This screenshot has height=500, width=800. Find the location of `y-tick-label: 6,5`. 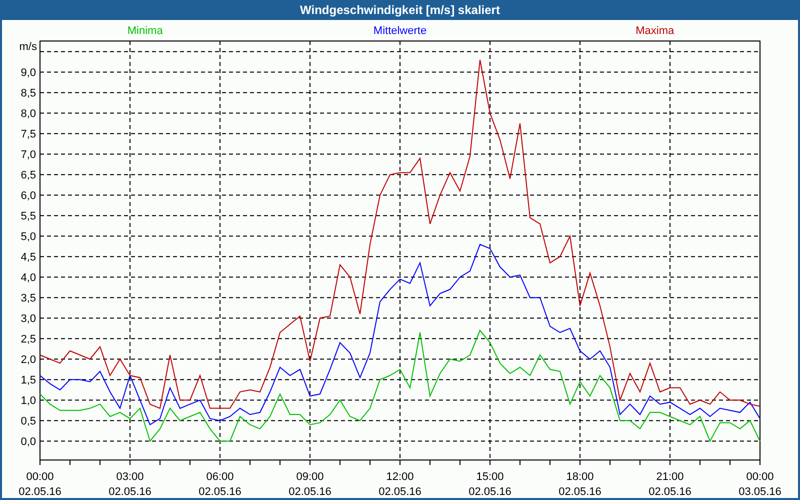

y-tick-label: 6,5 is located at coordinates (28, 176).